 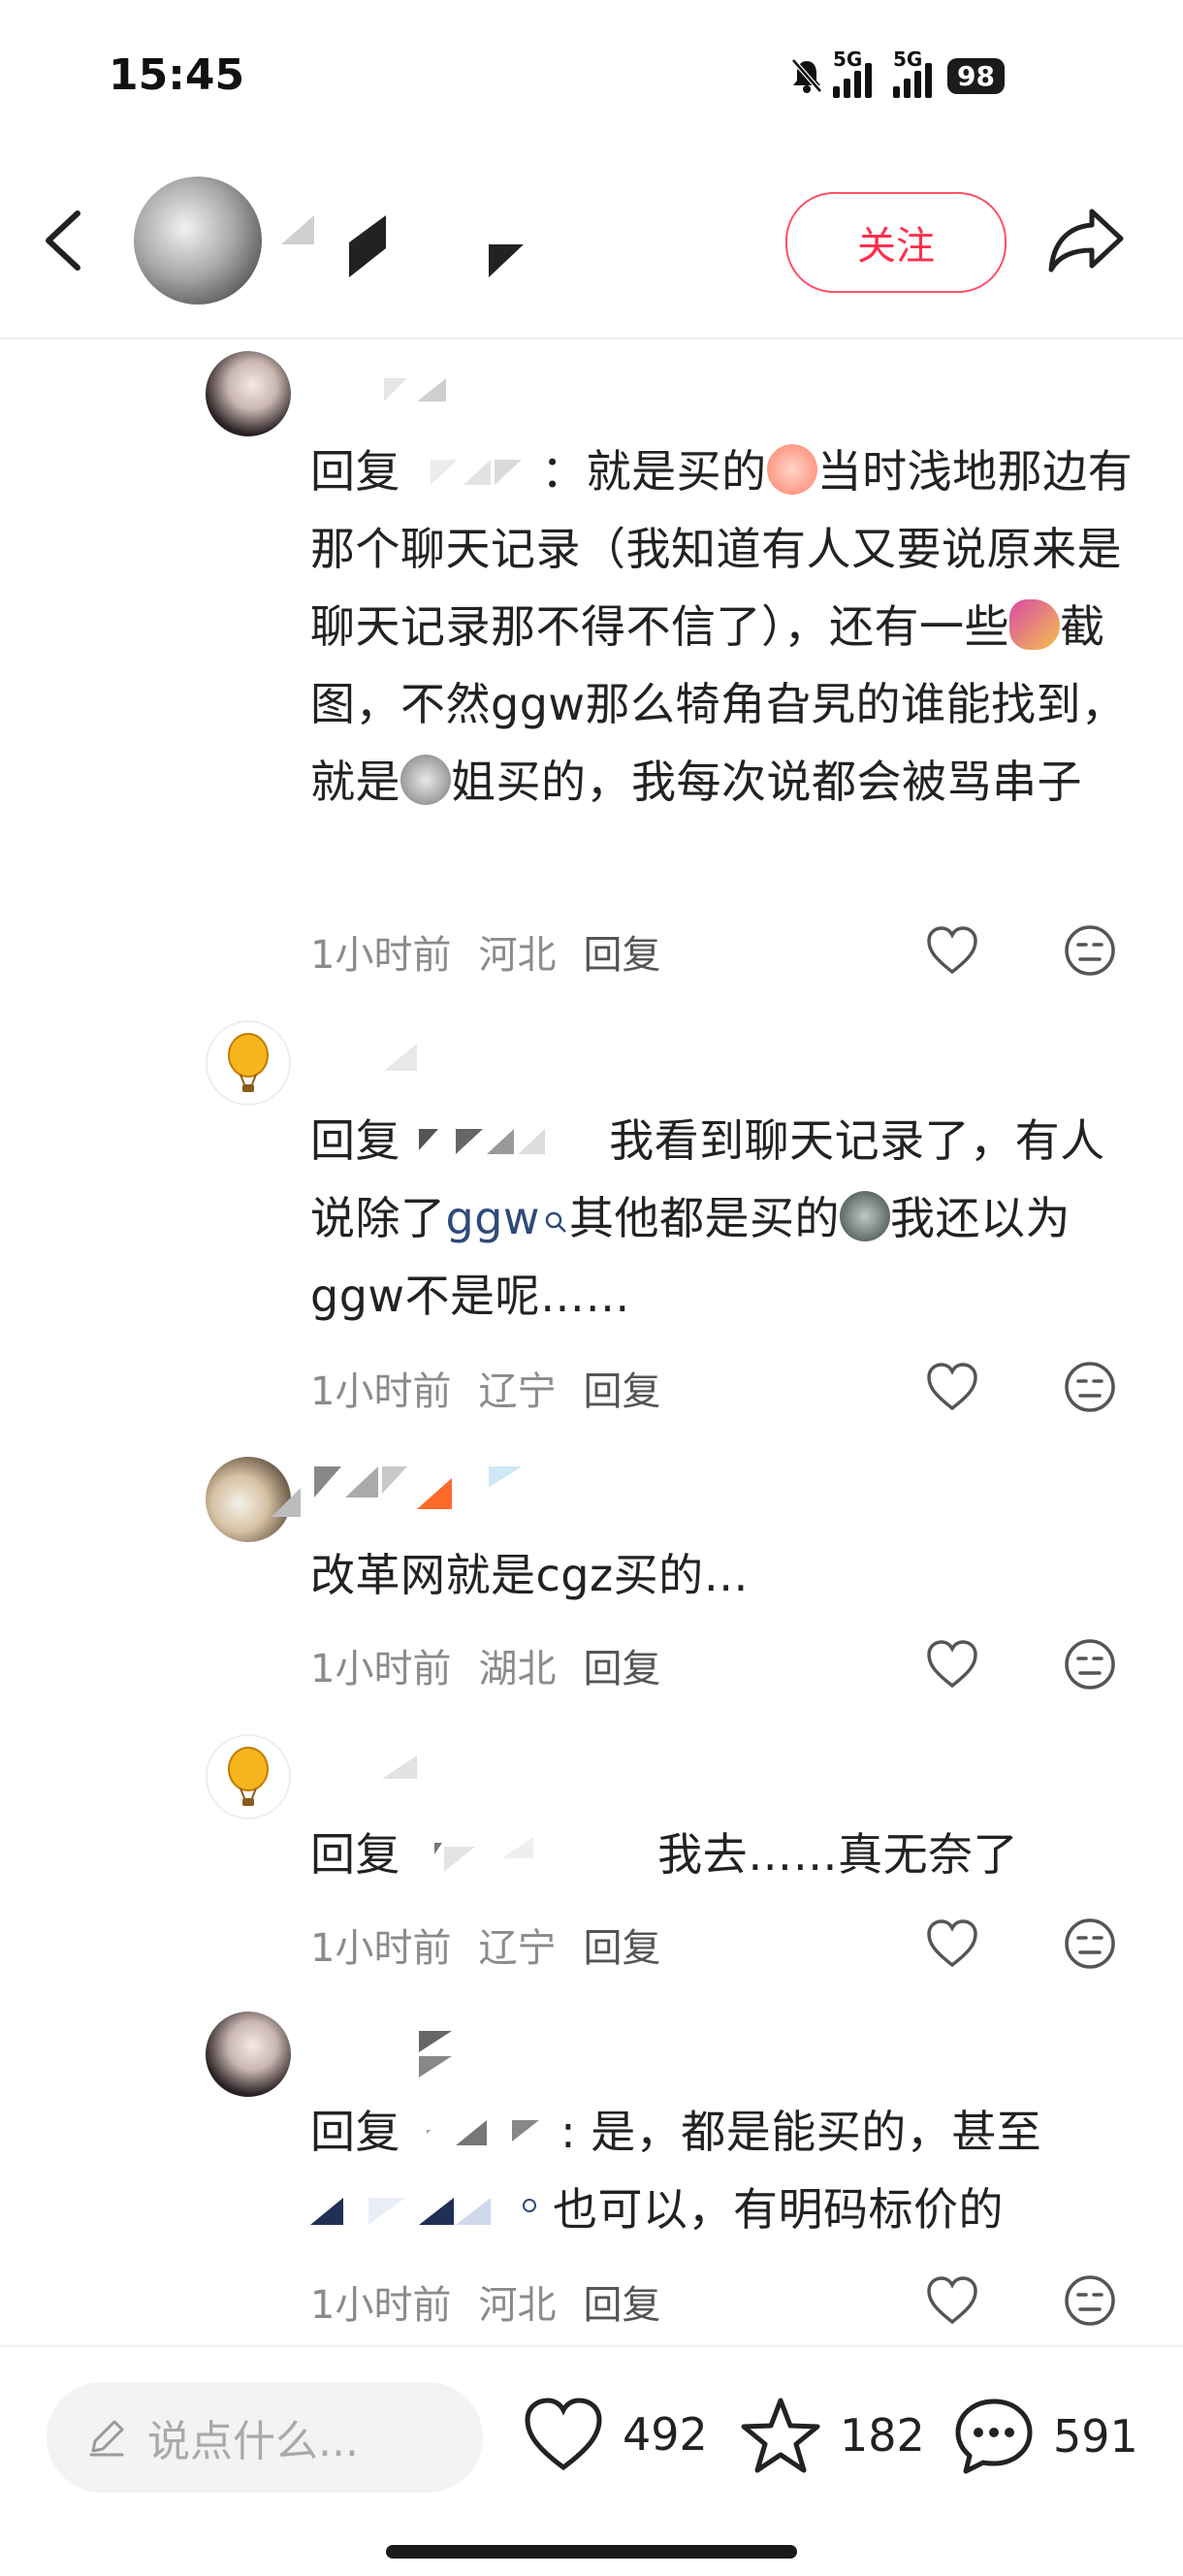 I want to click on signal-2-icon: 5G, so click(x=912, y=73).